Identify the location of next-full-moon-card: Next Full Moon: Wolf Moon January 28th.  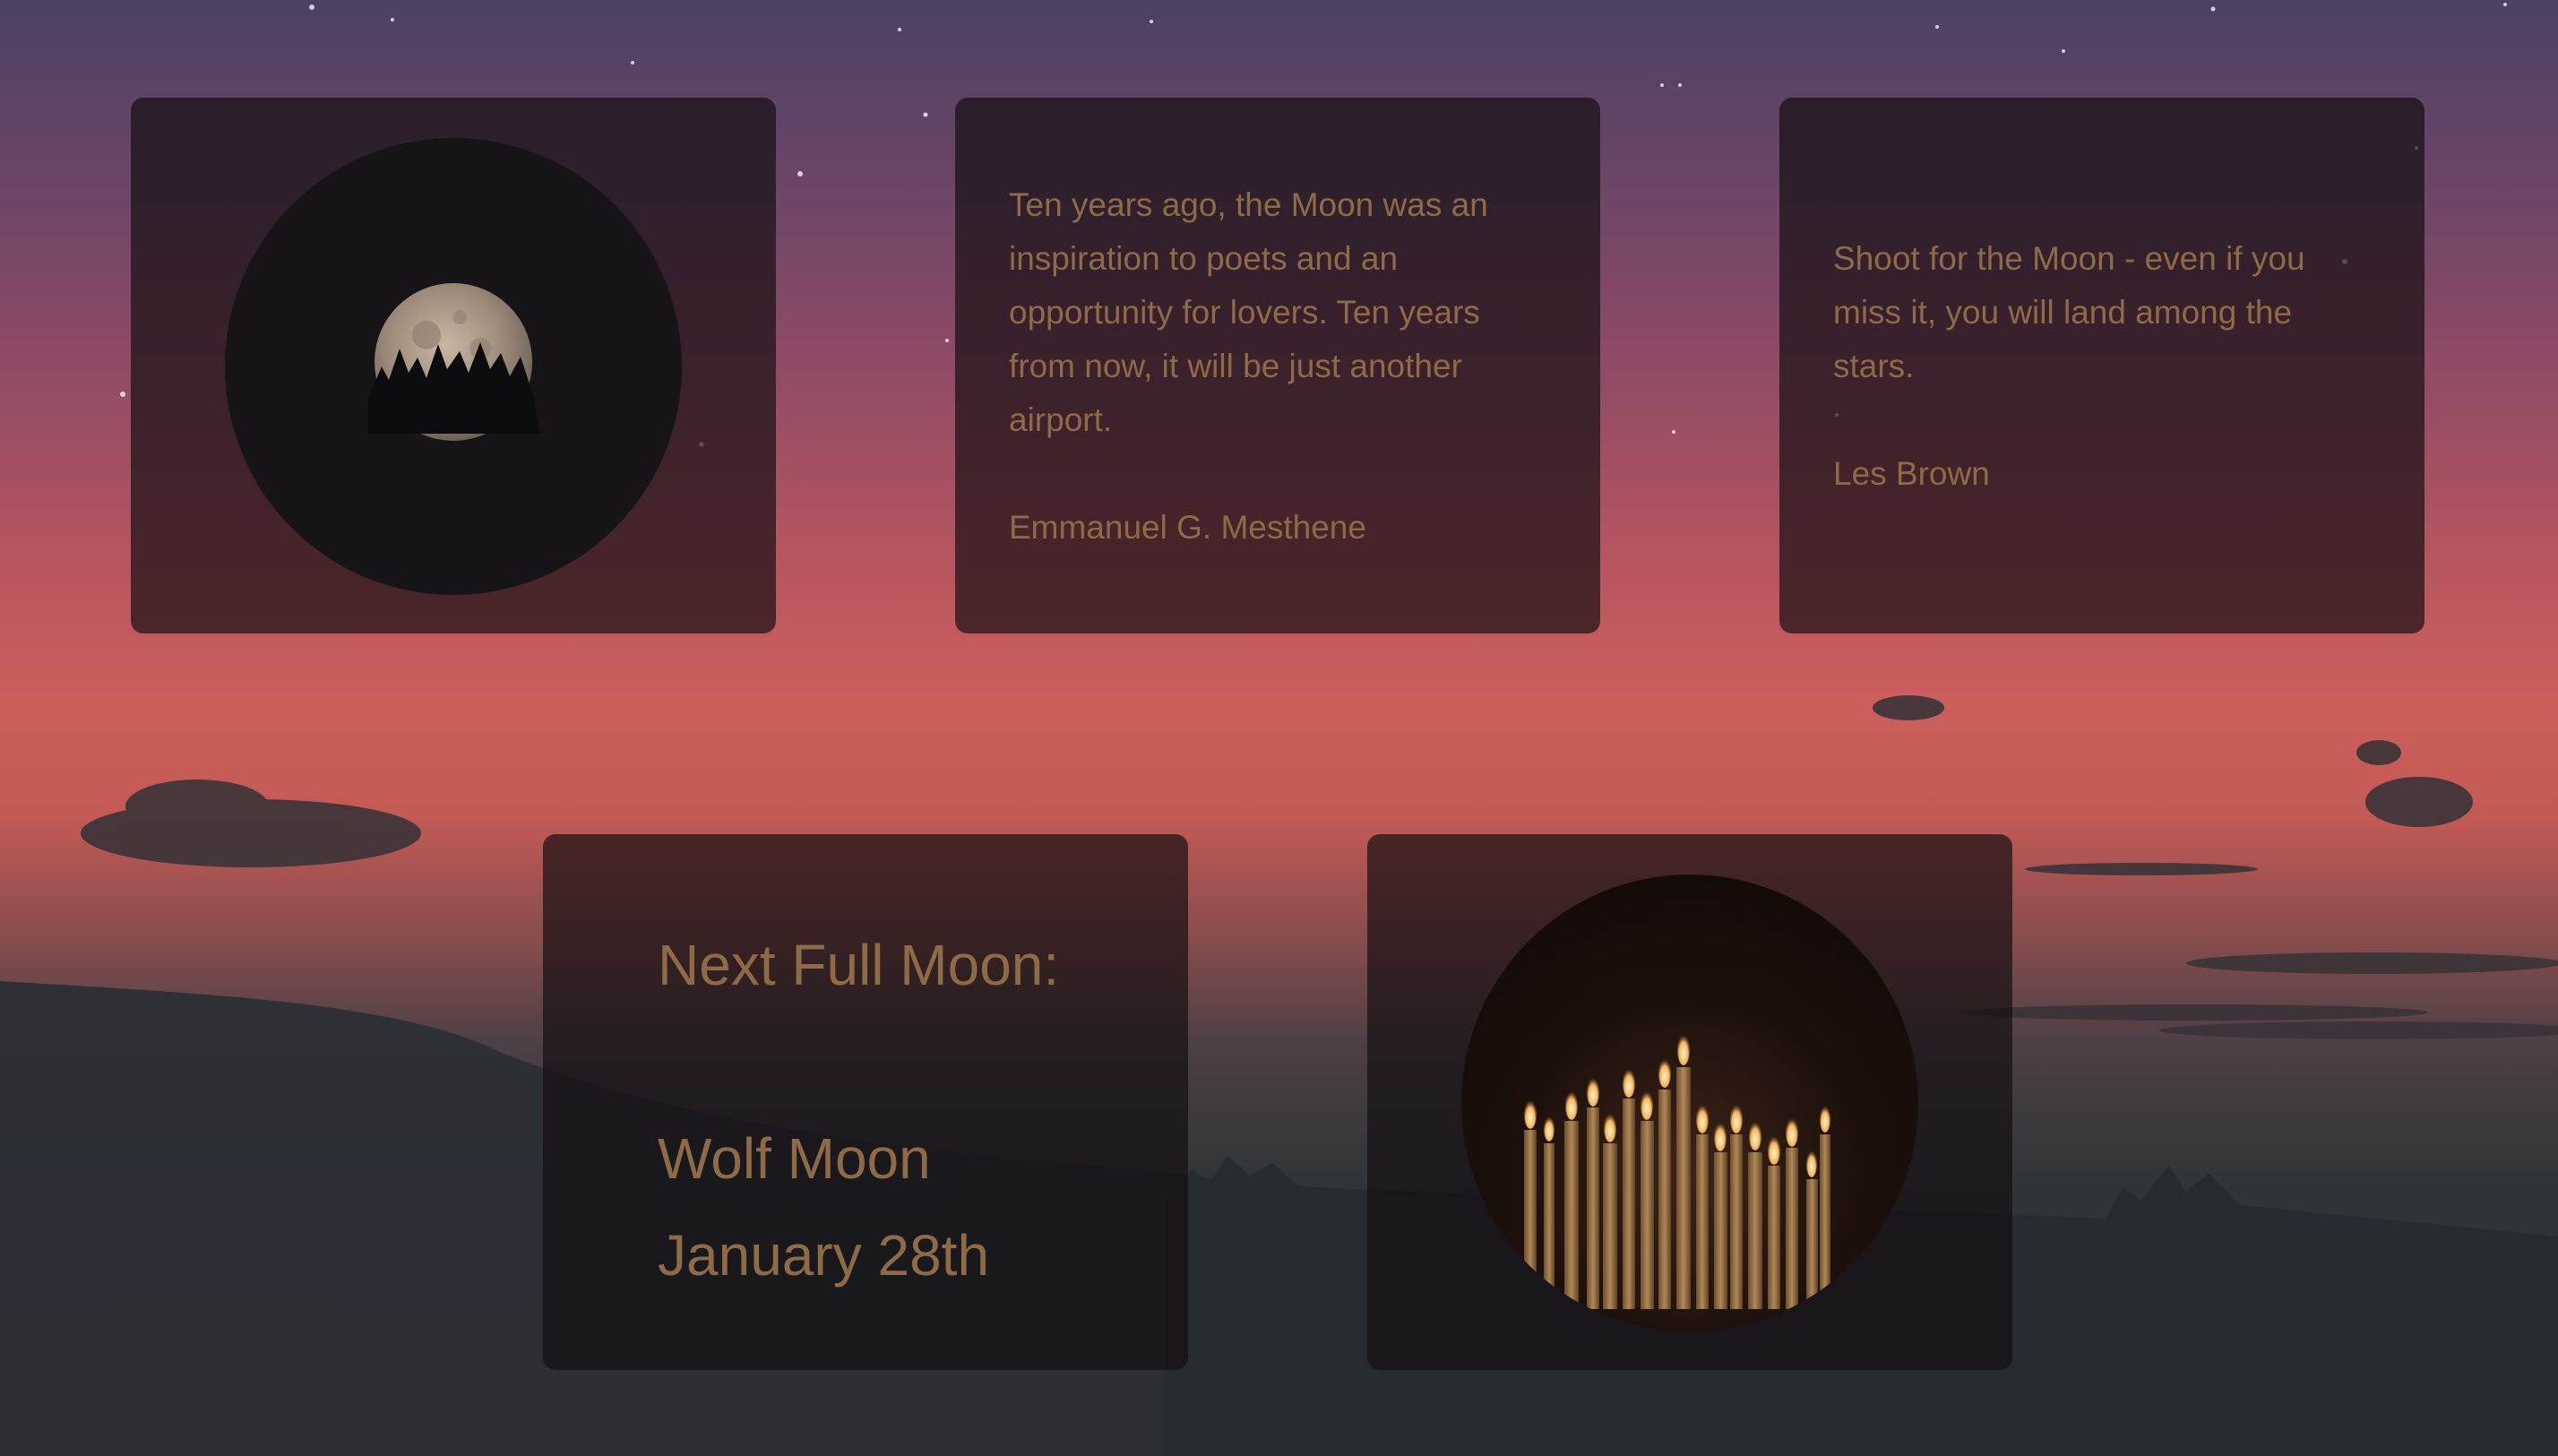
(865, 1102).